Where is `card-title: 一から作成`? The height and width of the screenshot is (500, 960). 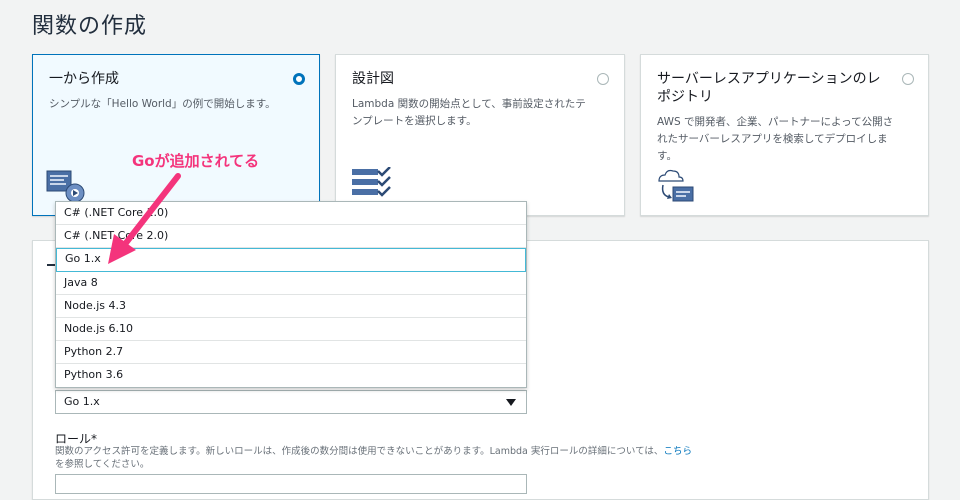
card-title: 一から作成 is located at coordinates (84, 79).